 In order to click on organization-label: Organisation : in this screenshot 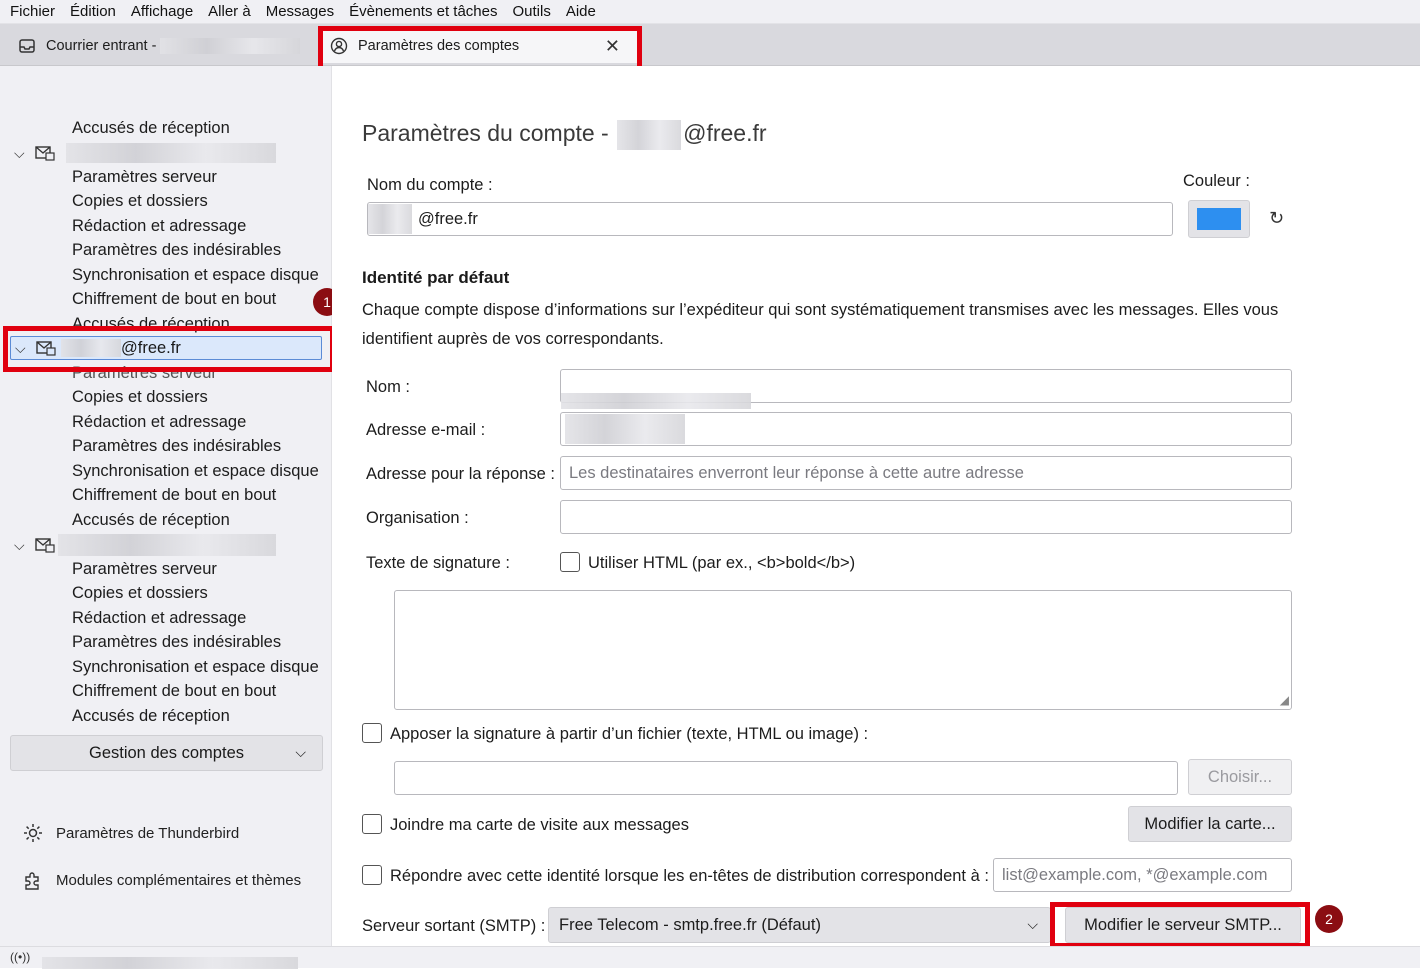, I will do `click(417, 518)`.